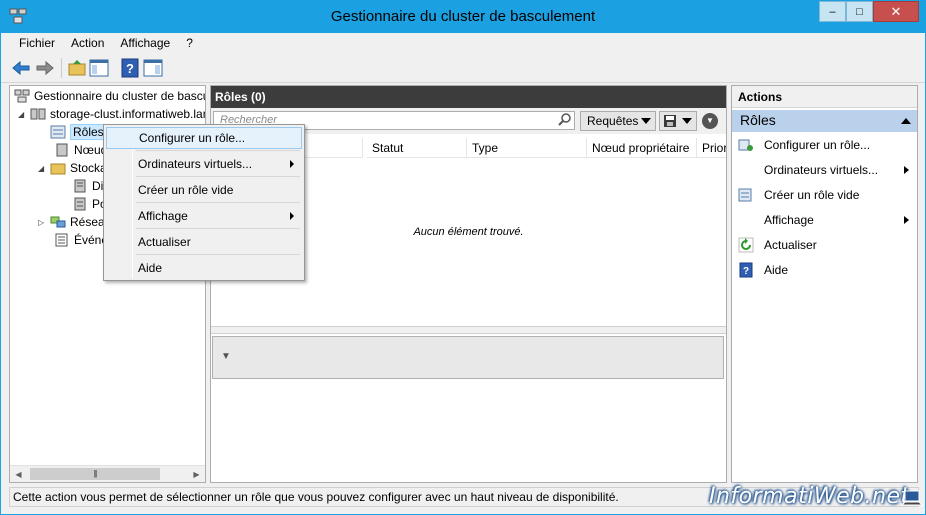  Describe the element at coordinates (642, 148) in the screenshot. I see `column-header-owner-node: Nœud propriétaire` at that location.